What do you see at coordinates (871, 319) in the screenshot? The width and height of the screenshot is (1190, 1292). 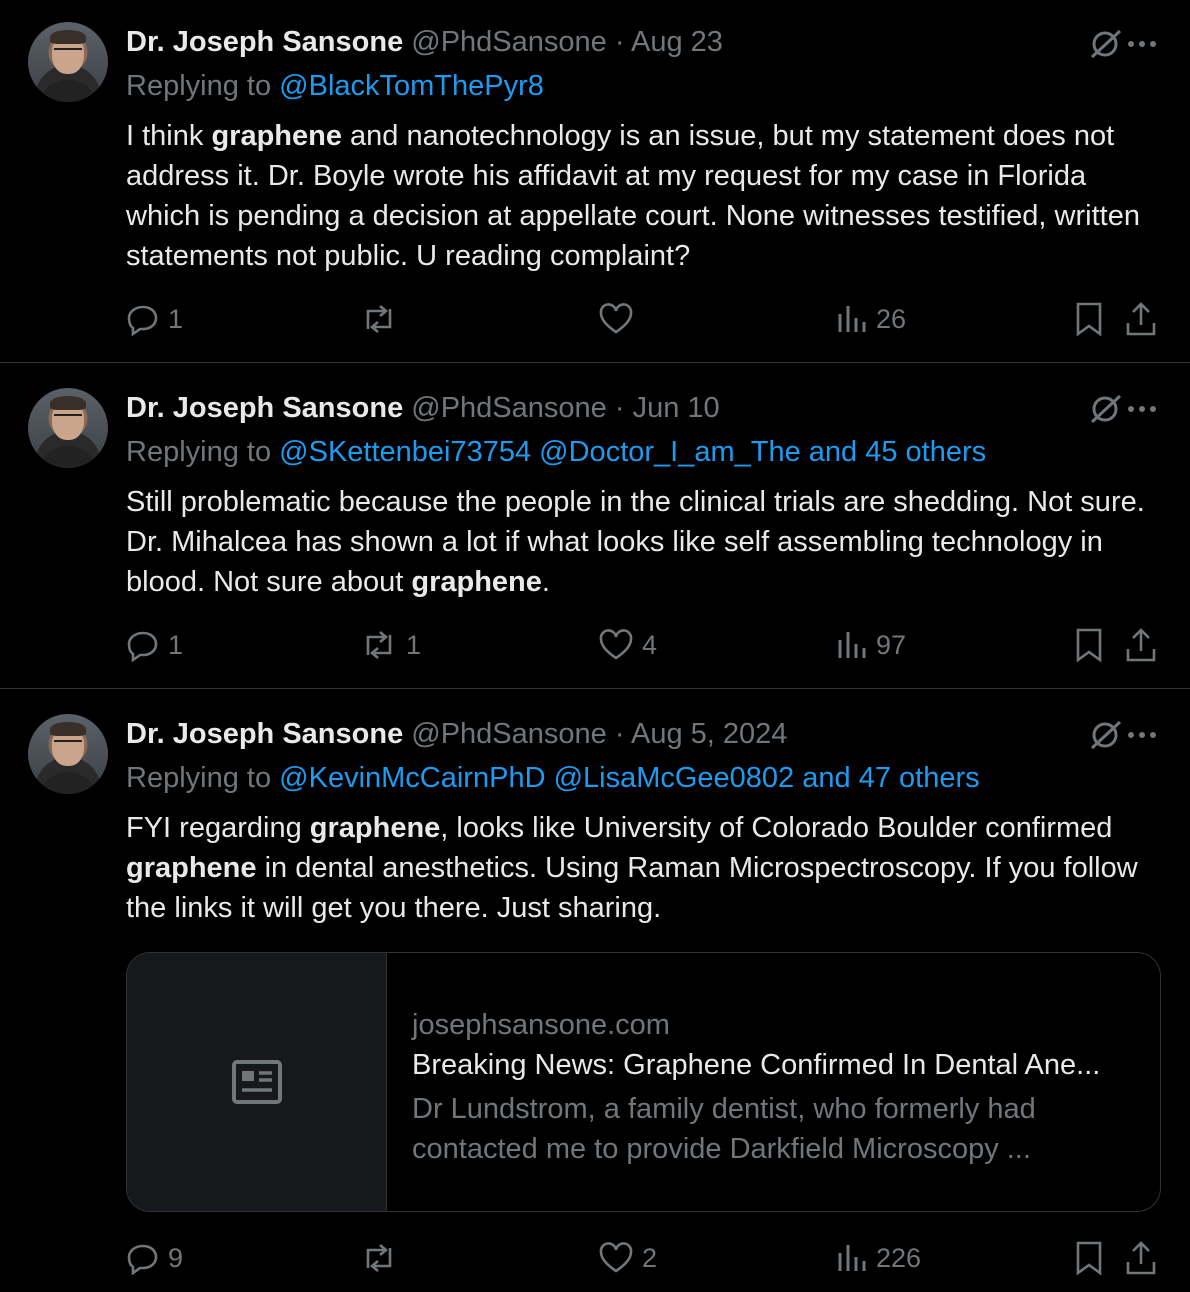 I see `views-button: 26` at bounding box center [871, 319].